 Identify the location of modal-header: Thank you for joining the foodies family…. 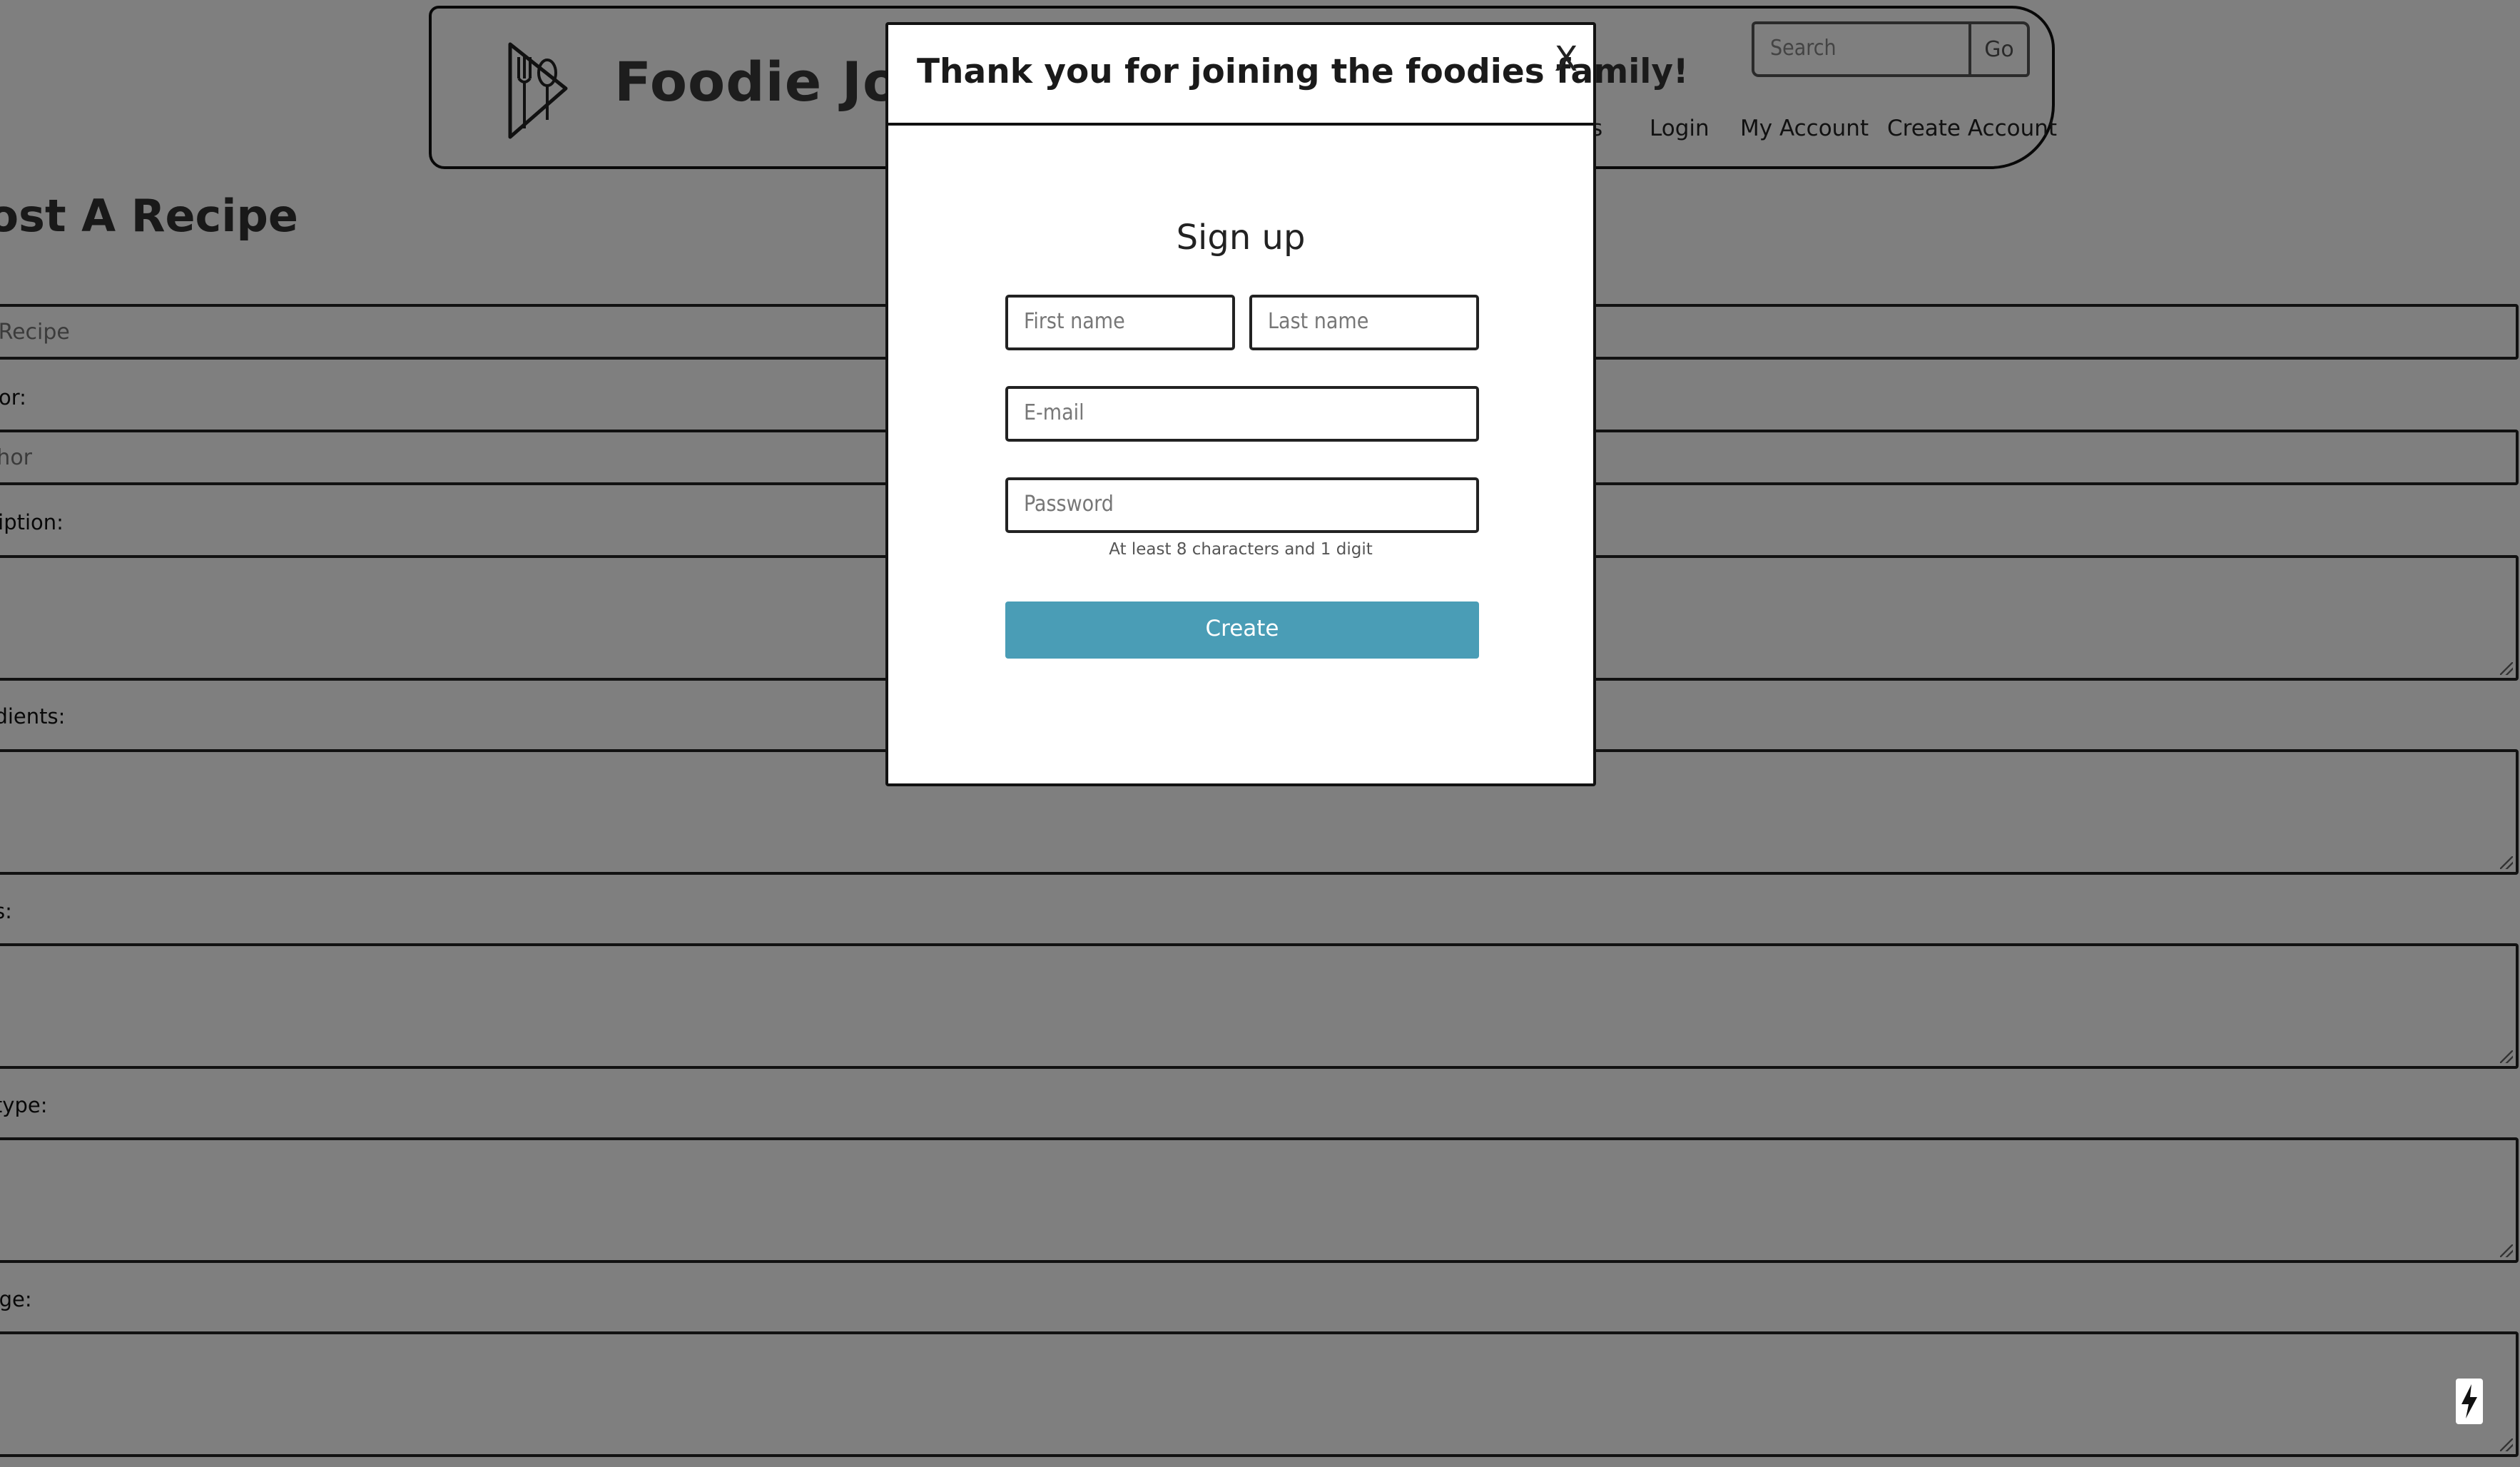
(1288, 75).